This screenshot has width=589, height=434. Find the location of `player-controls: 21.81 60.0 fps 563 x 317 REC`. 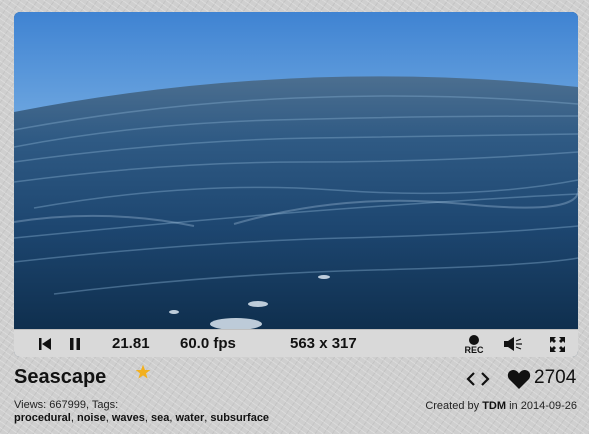

player-controls: 21.81 60.0 fps 563 x 317 REC is located at coordinates (296, 343).